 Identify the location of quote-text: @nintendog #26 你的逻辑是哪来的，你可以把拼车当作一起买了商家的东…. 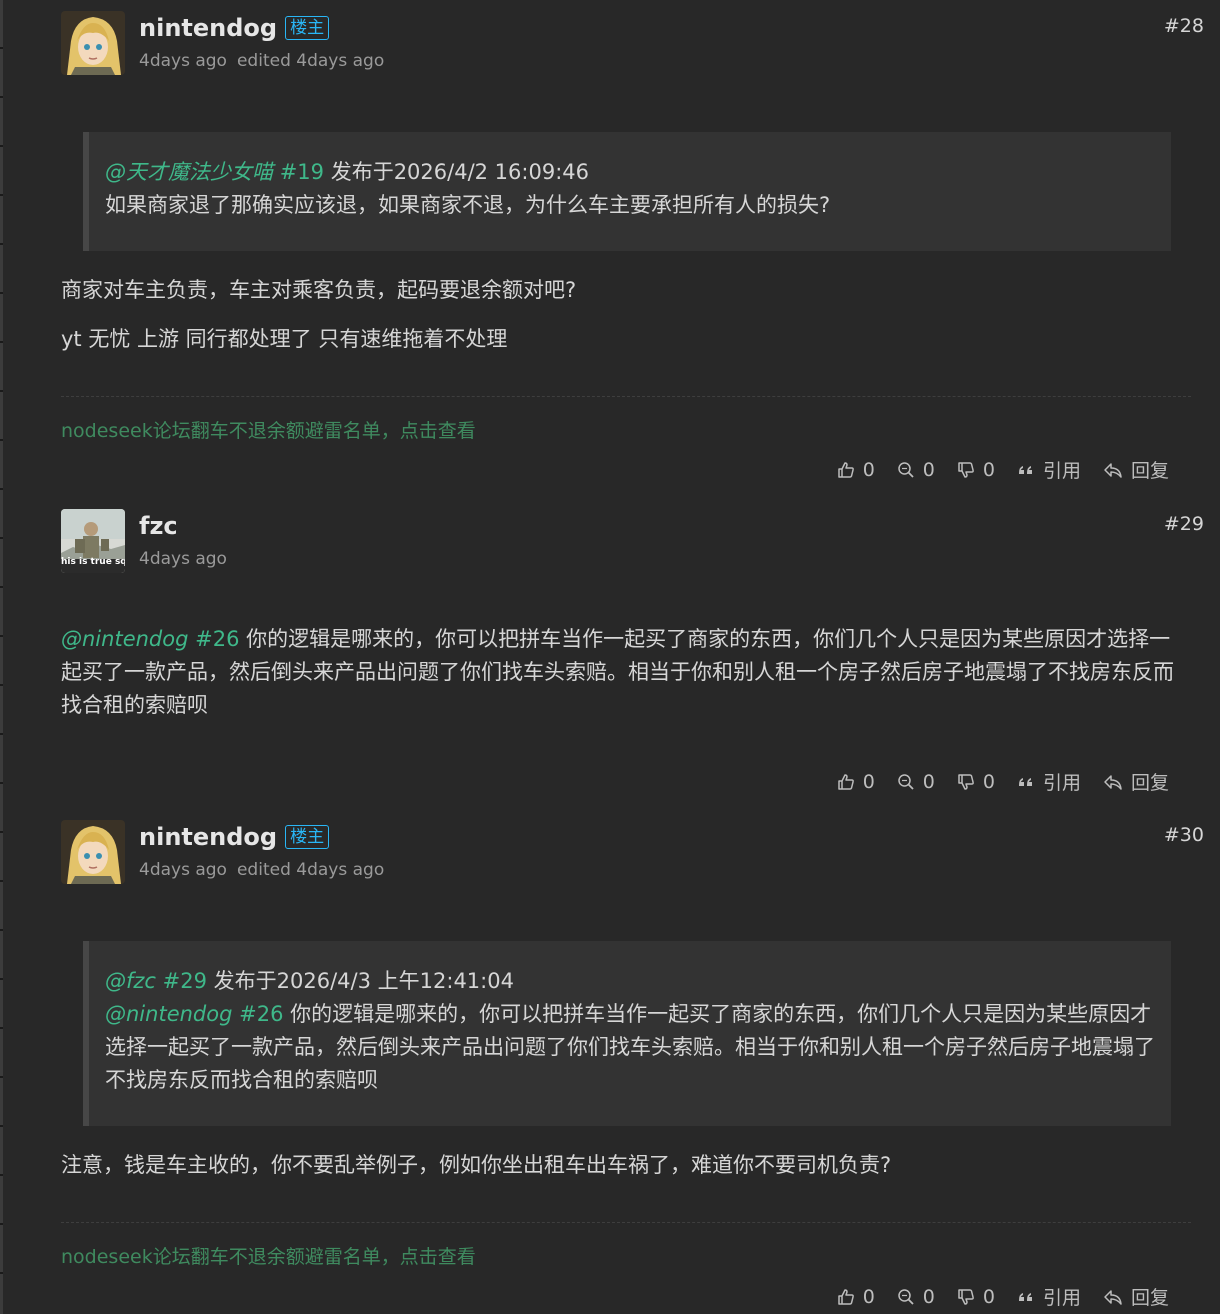
(630, 1047).